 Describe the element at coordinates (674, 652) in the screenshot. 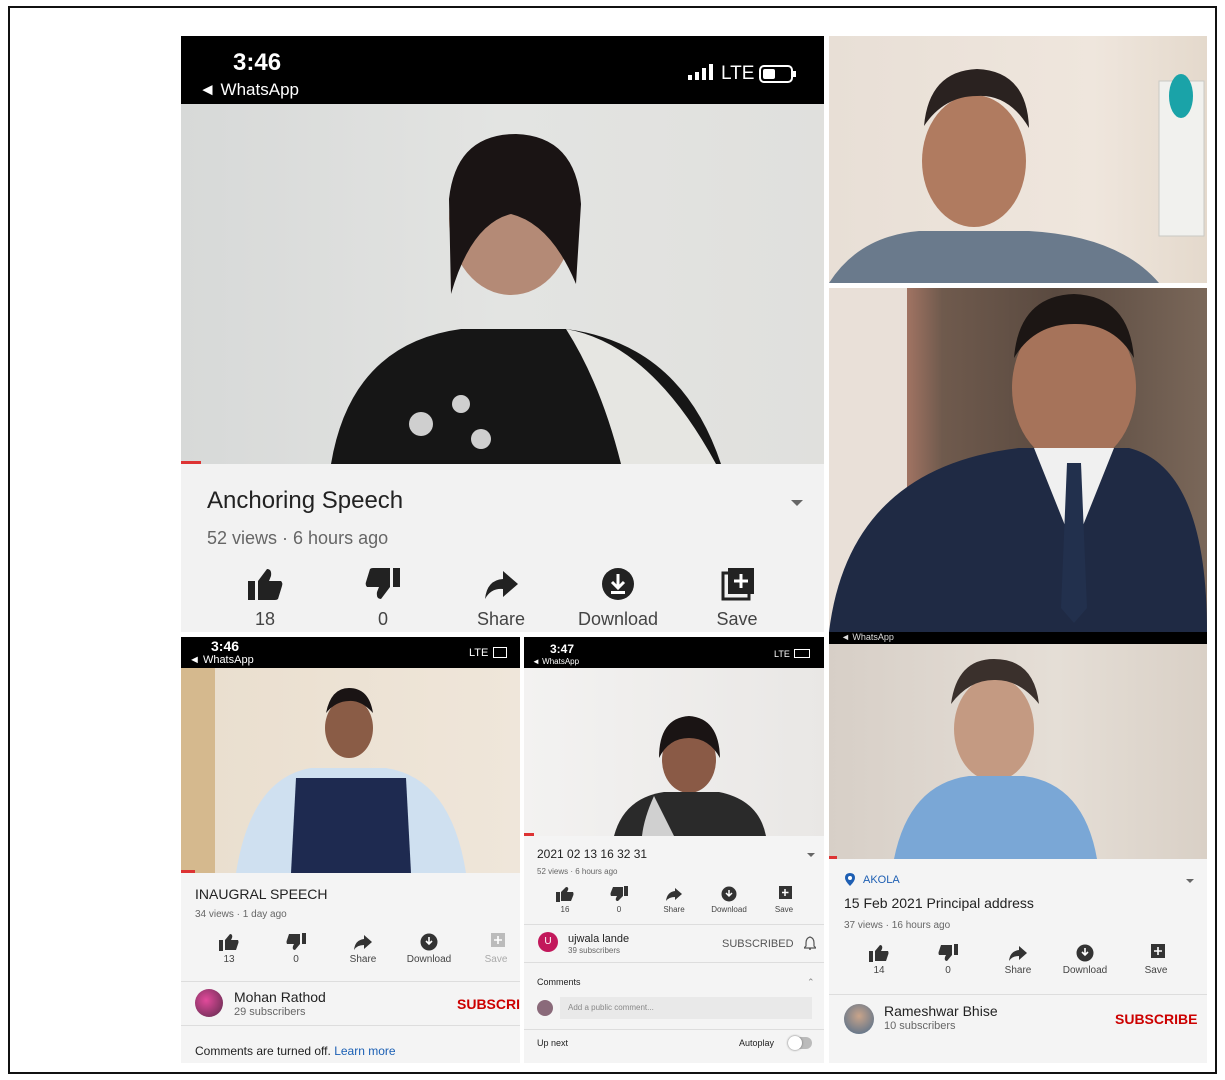

I see `status-bar-bottom-middle: 3:47 ◄ WhatsApp LTE` at that location.